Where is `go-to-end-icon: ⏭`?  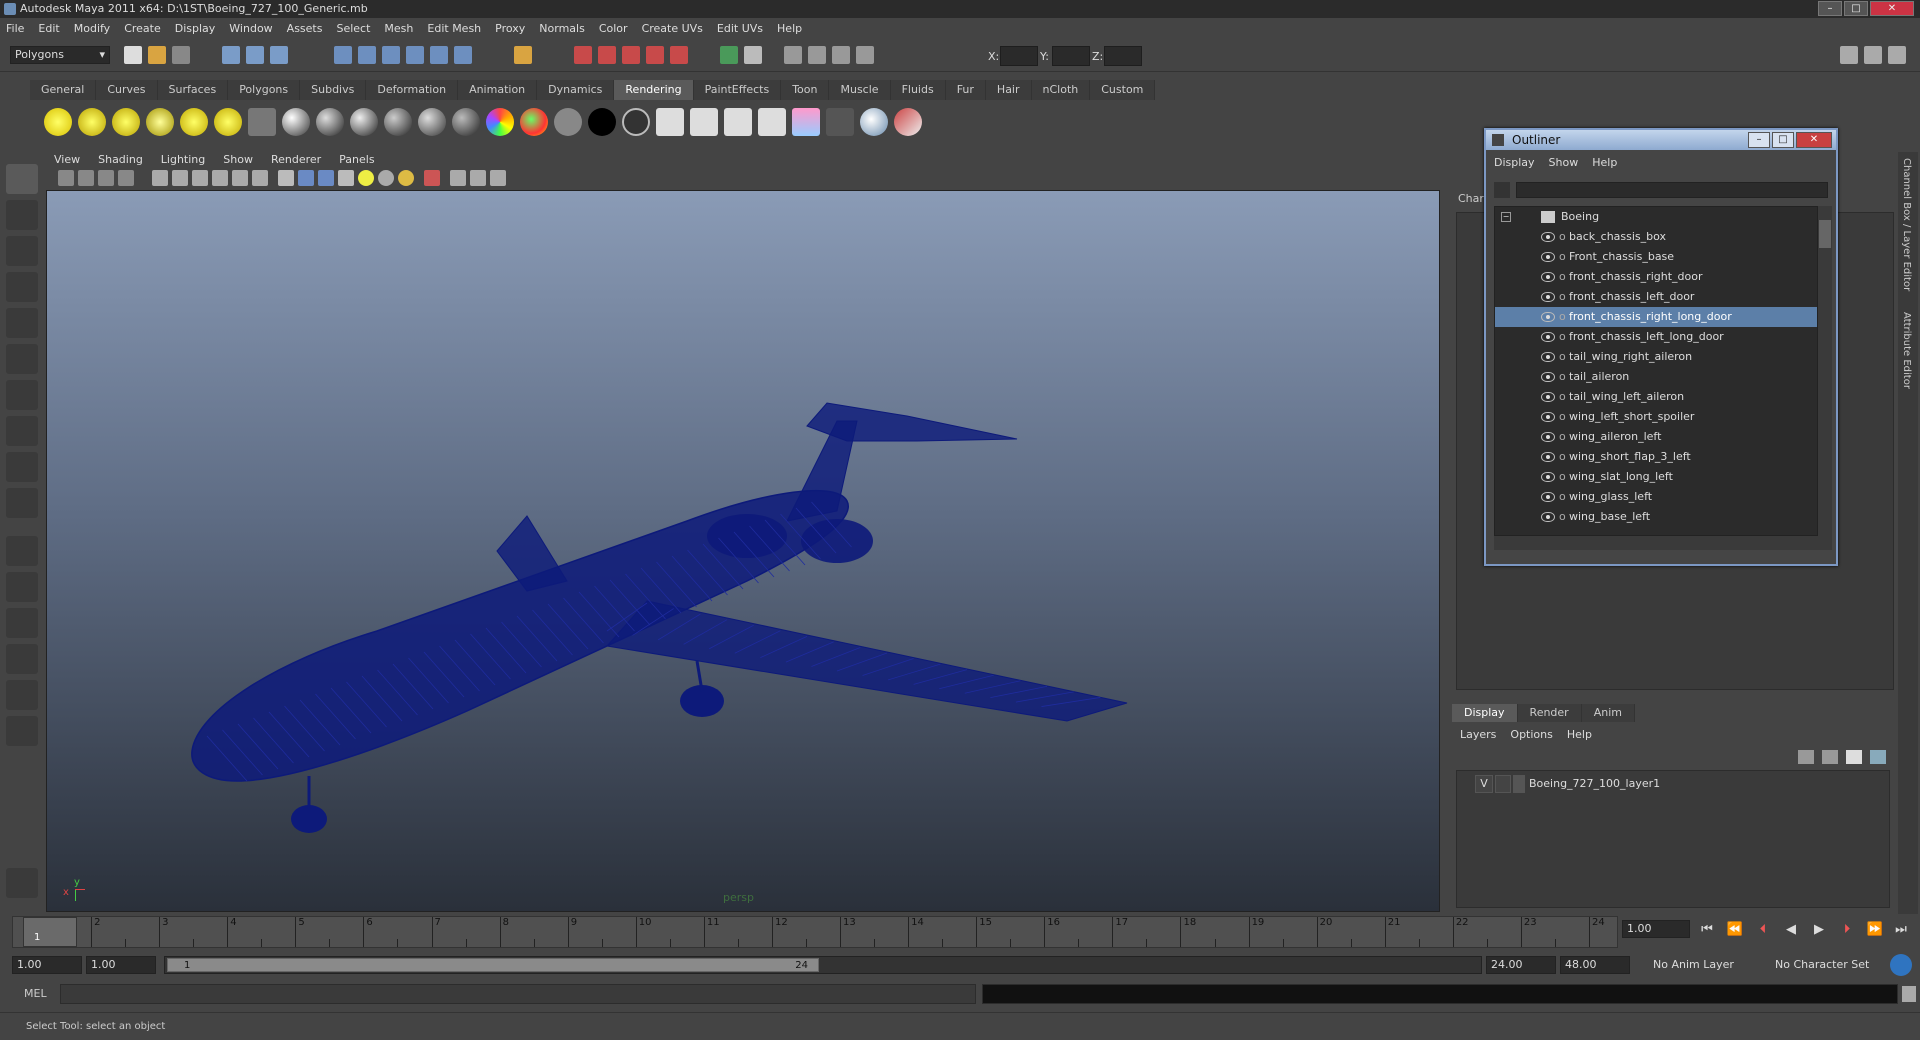 go-to-end-icon: ⏭ is located at coordinates (1901, 930).